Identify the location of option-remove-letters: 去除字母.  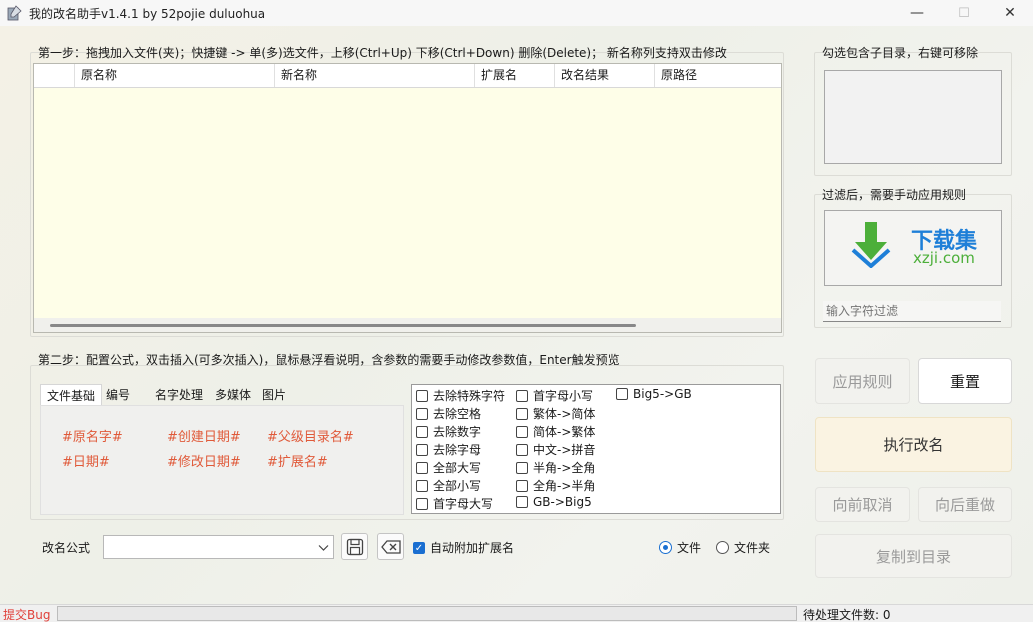
(448, 449).